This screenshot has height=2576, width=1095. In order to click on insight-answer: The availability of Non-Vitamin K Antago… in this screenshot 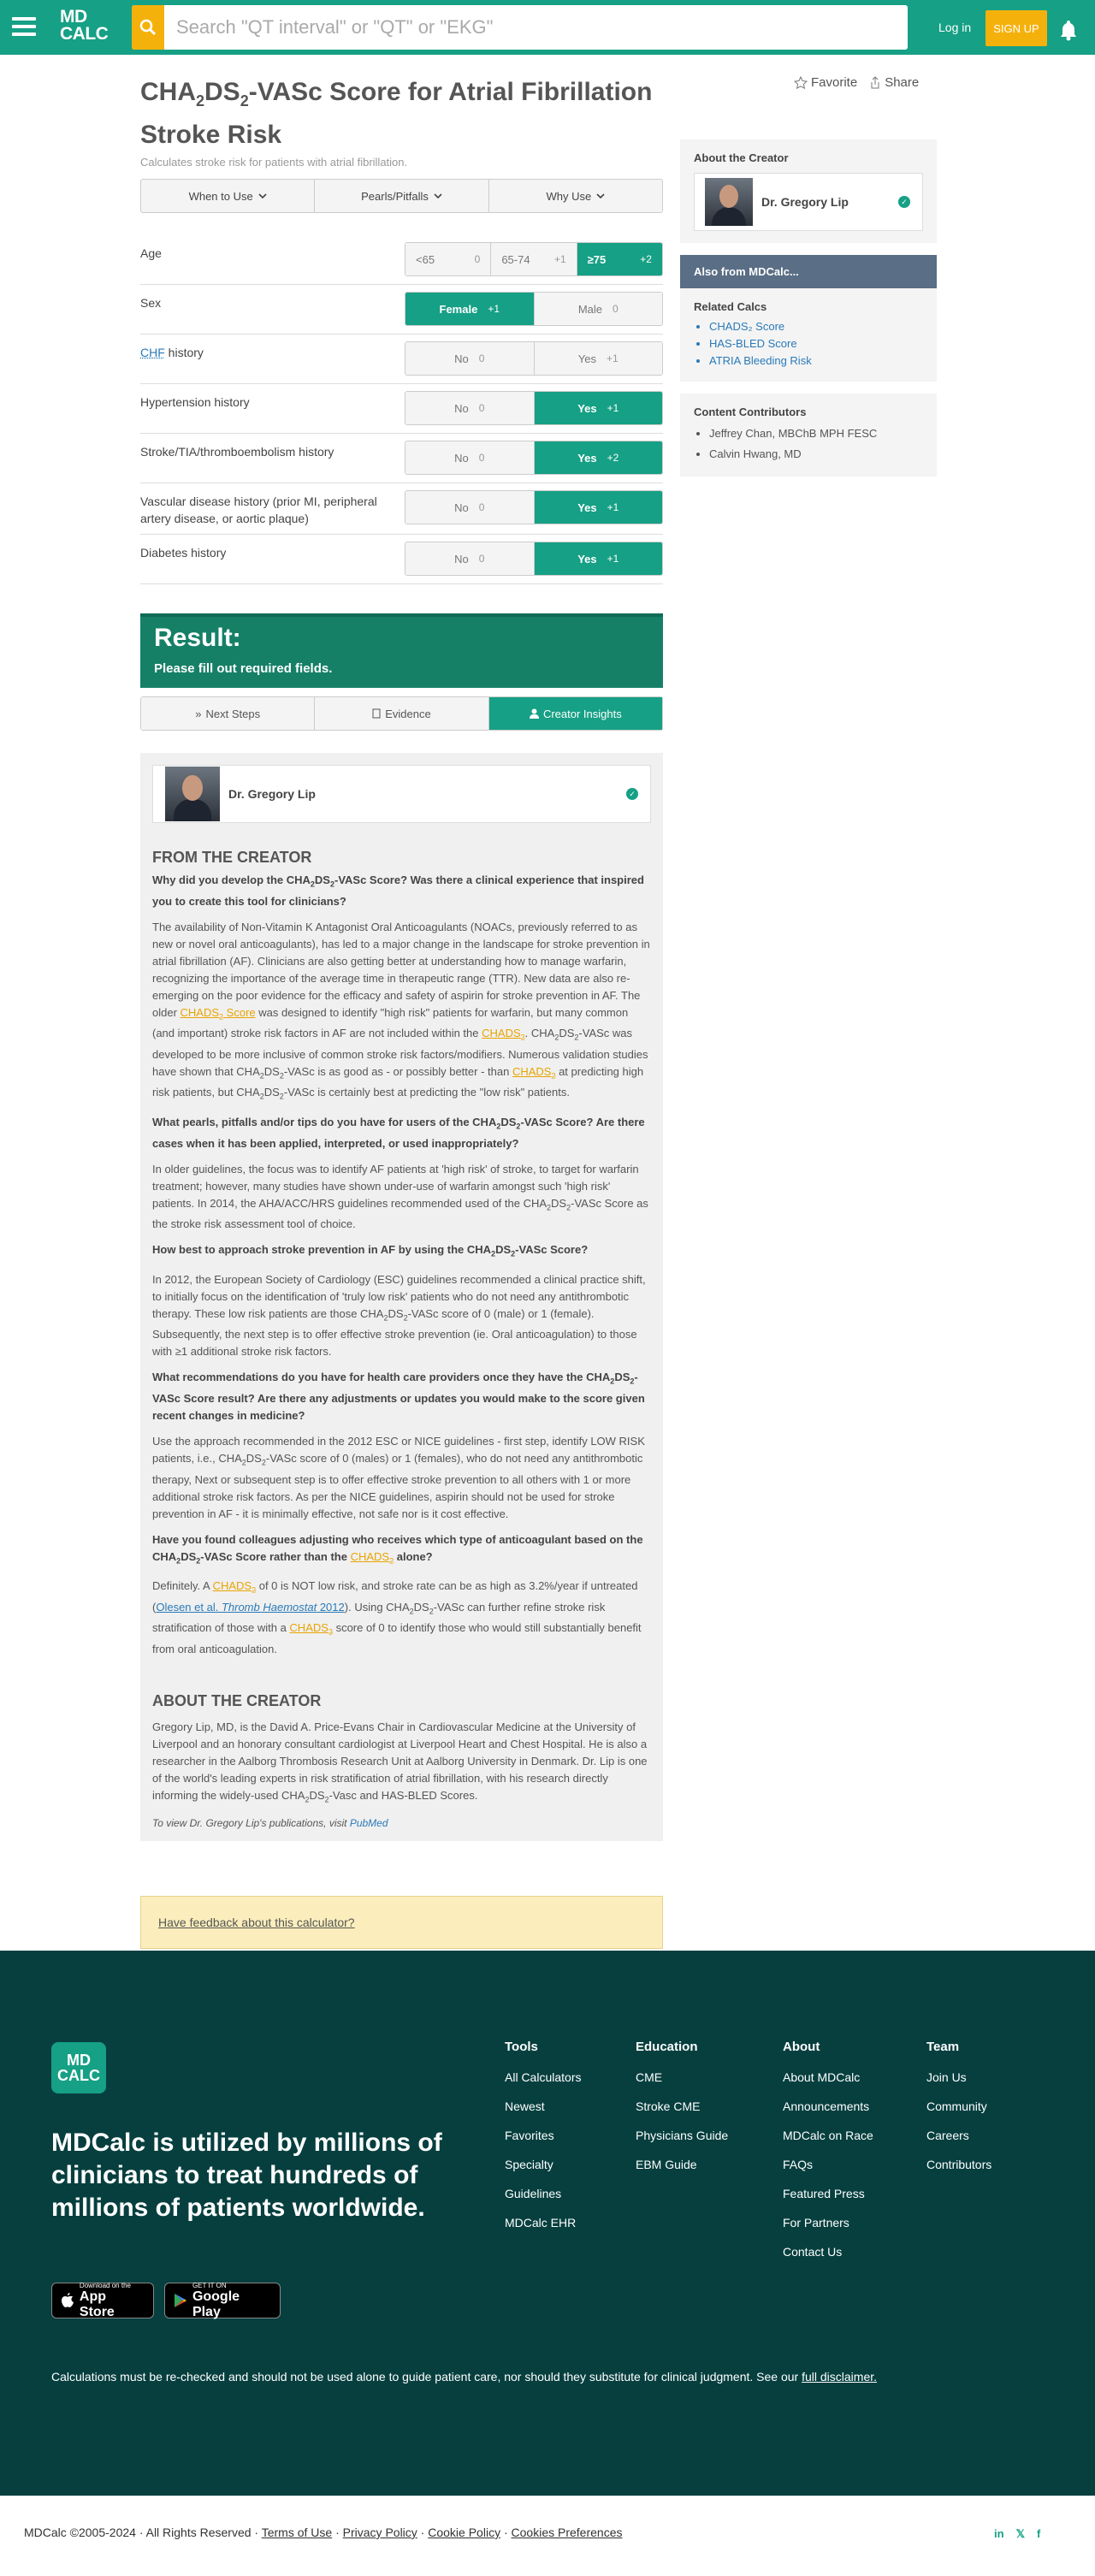, I will do `click(401, 1011)`.